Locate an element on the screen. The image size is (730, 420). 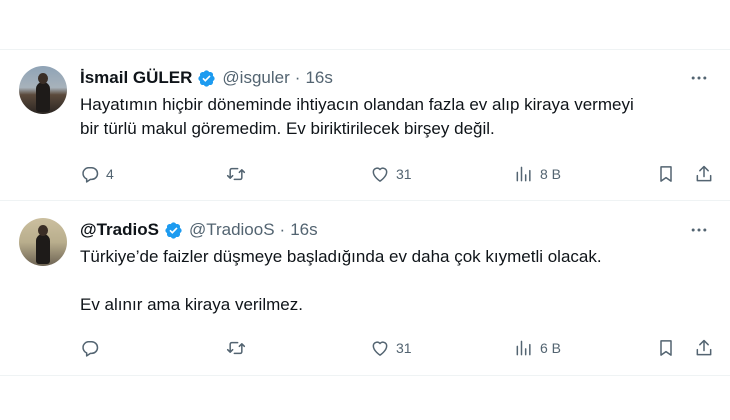
author-handle: @TradiooS is located at coordinates (232, 230).